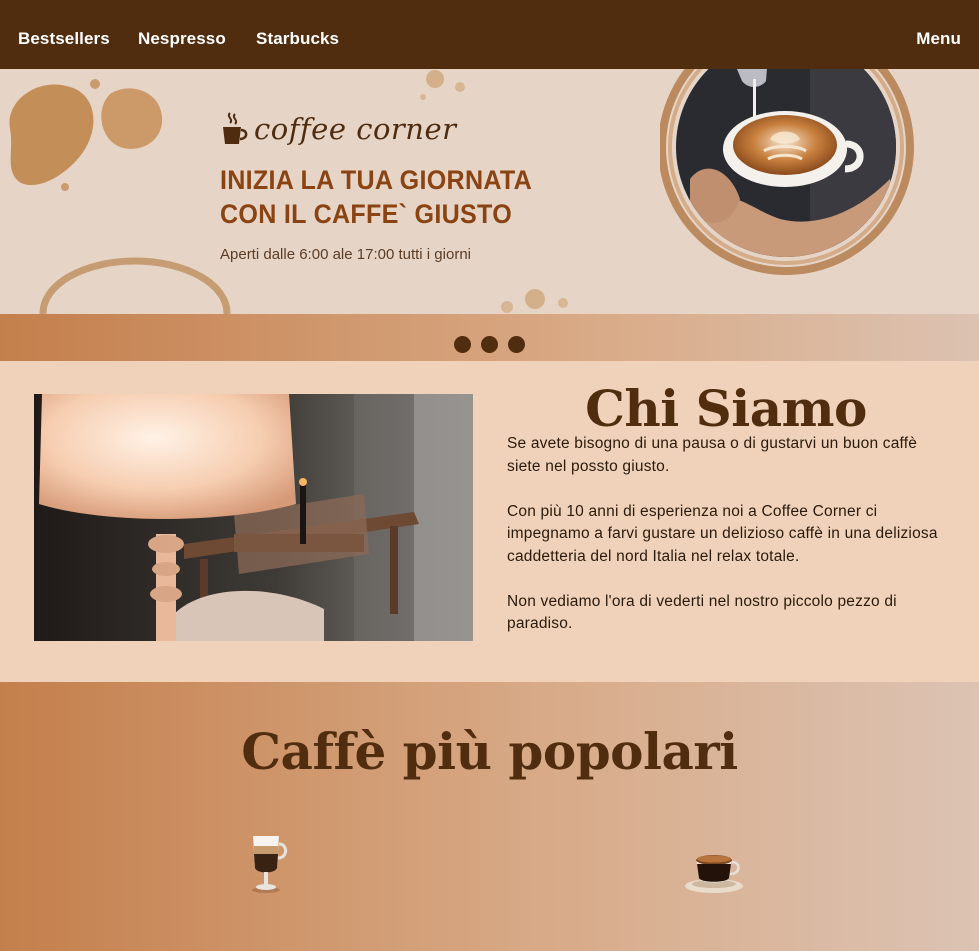 The height and width of the screenshot is (951, 979). I want to click on carousel-indicator-strip, so click(489, 337).